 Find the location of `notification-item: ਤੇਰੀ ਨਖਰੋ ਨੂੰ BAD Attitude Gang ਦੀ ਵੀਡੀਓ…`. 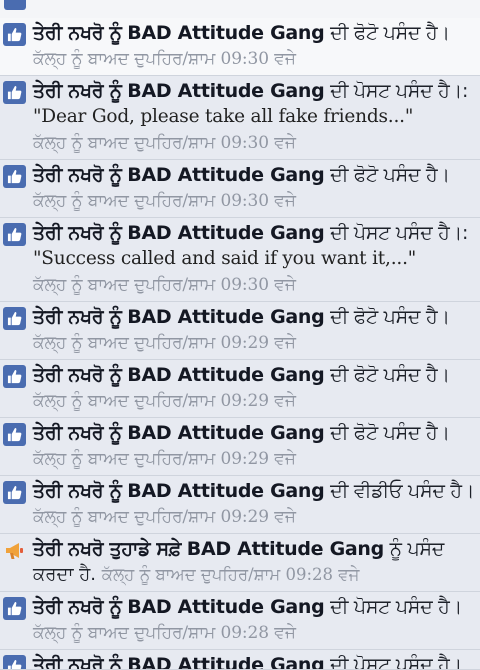

notification-item: ਤੇਰੀ ਨਖਰੋ ਨੂੰ BAD Attitude Gang ਦੀ ਵੀਡੀਓ… is located at coordinates (240, 505).